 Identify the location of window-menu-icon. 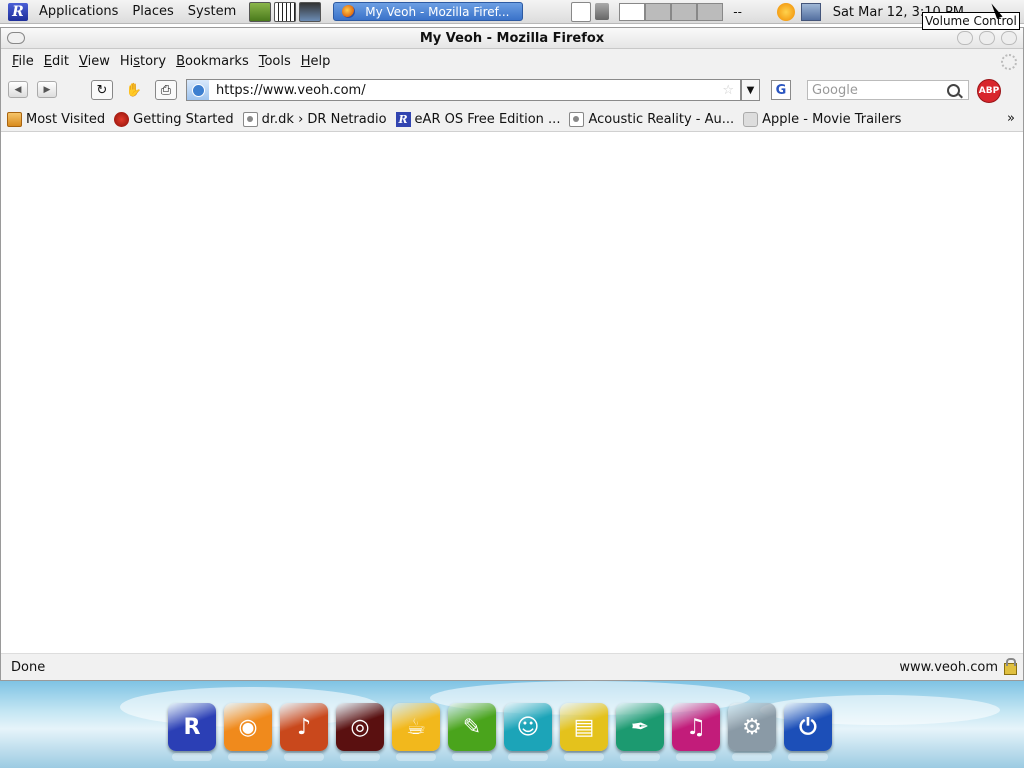
(16, 38).